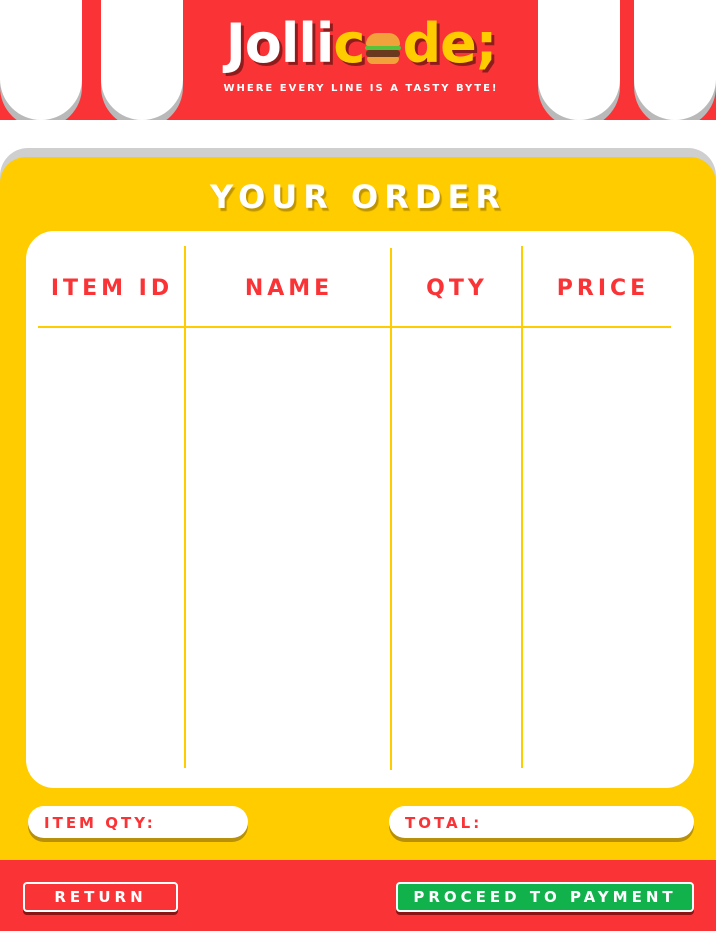 The height and width of the screenshot is (931, 716). I want to click on logo-text-part2: c, so click(349, 43).